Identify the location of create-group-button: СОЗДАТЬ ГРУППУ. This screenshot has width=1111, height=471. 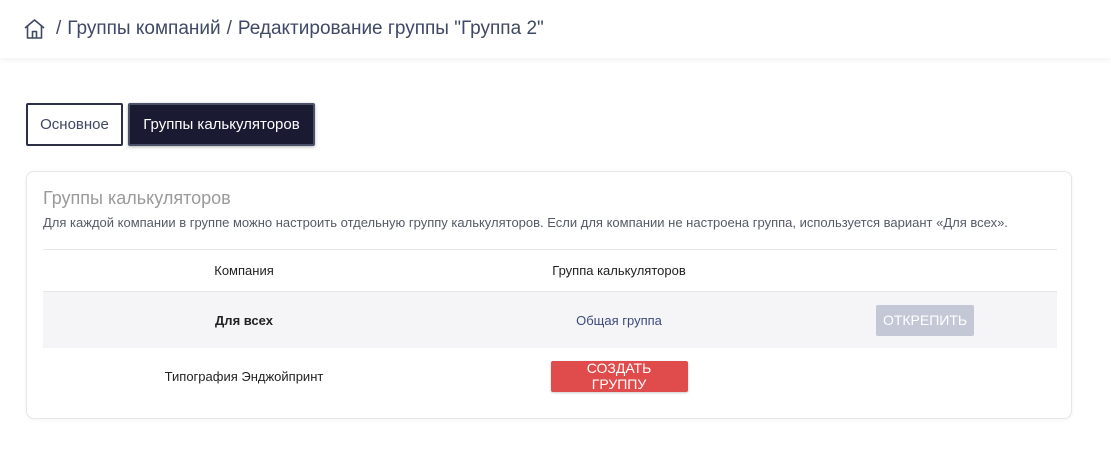
(619, 376).